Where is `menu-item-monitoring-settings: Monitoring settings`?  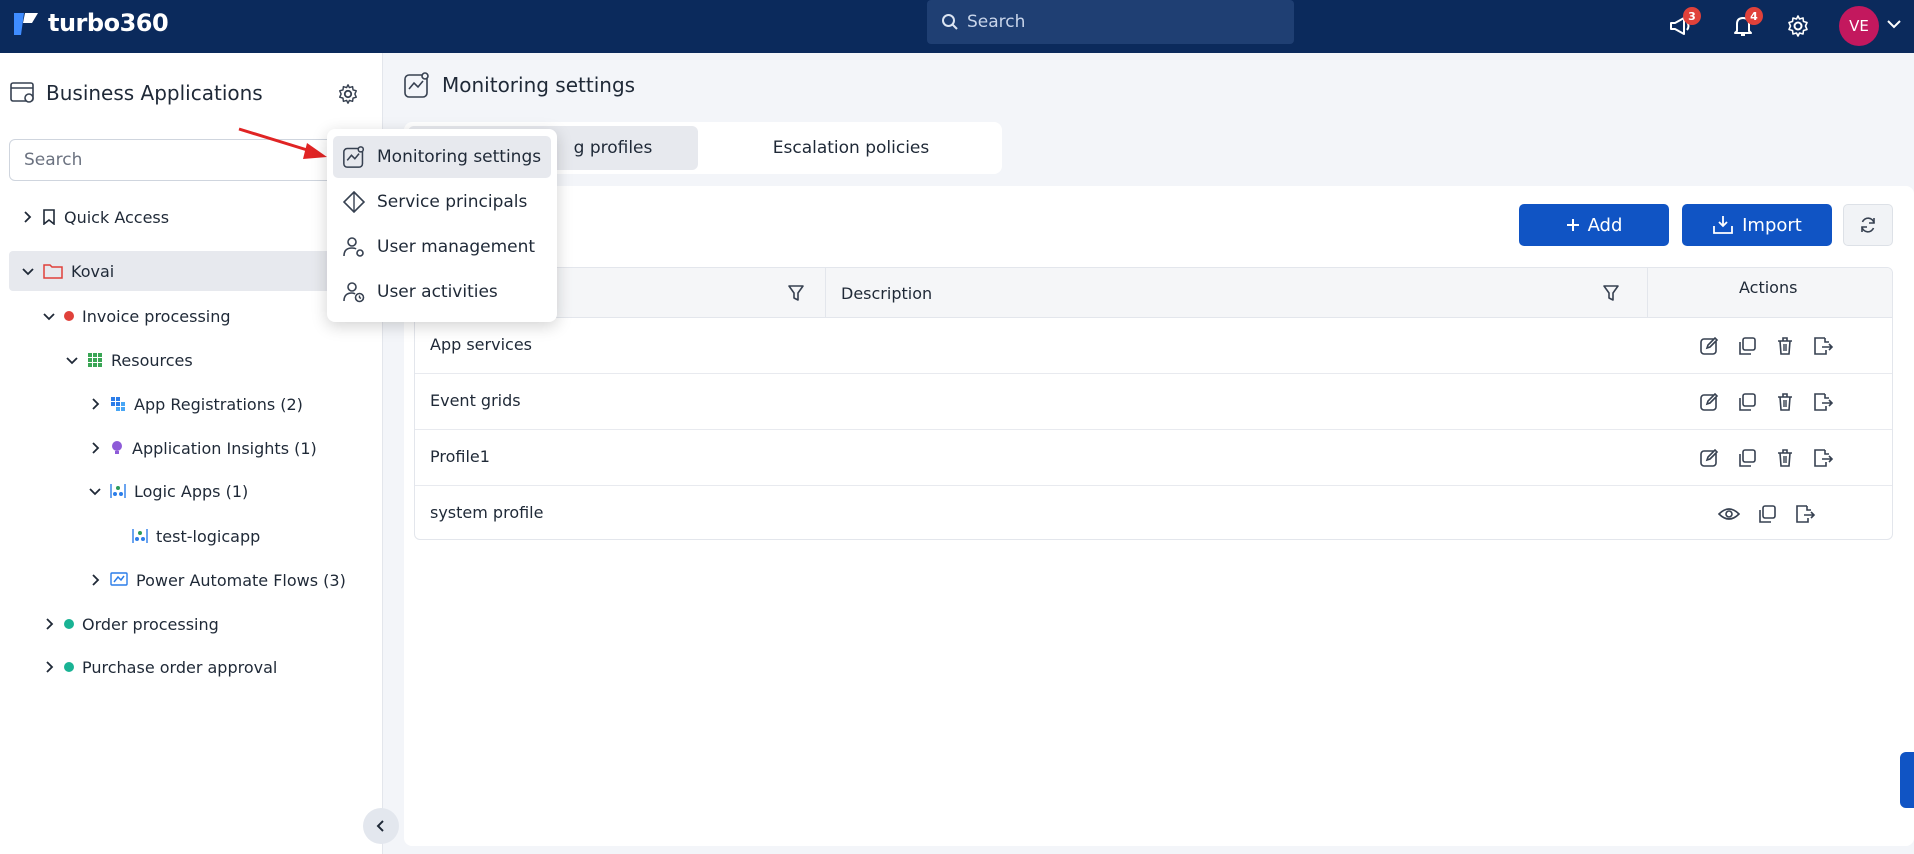
menu-item-monitoring-settings: Monitoring settings is located at coordinates (442, 157).